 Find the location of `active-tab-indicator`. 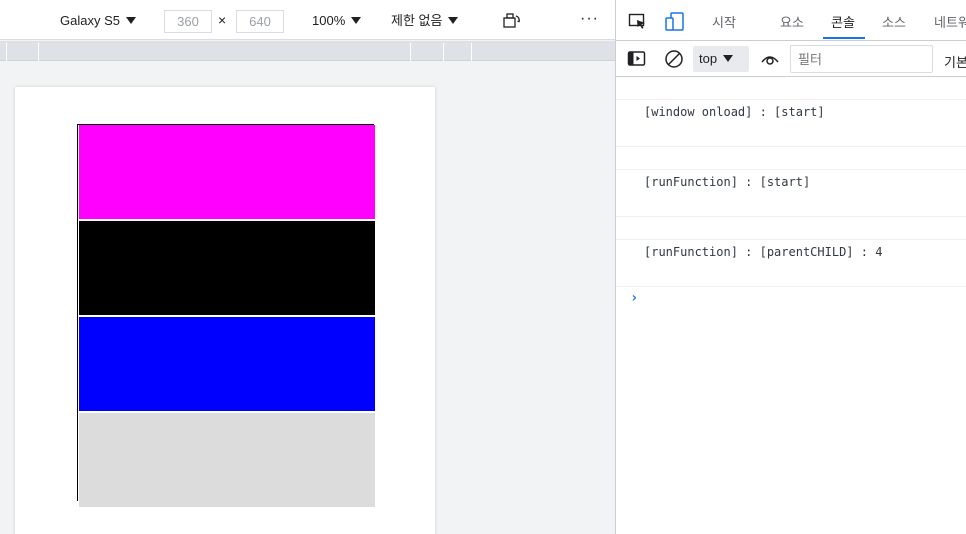

active-tab-indicator is located at coordinates (844, 38).